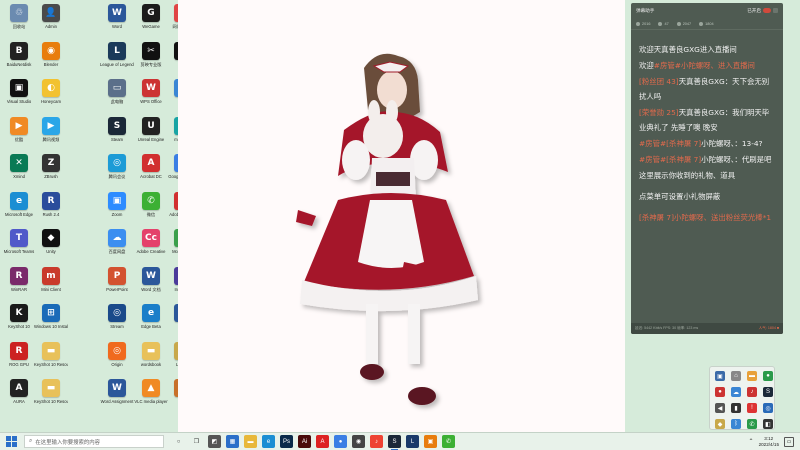 The image size is (800, 450). I want to click on chevron-up-icon: ⌃, so click(751, 441).